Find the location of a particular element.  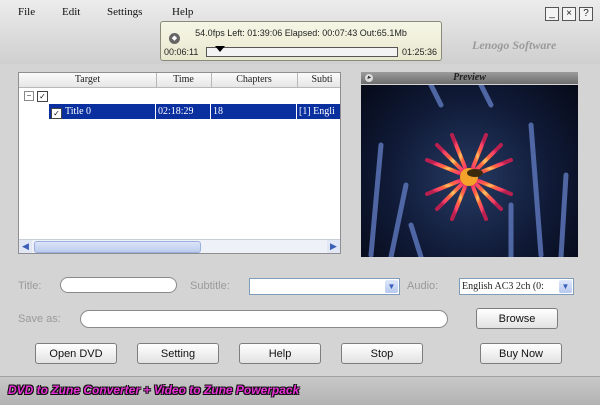

menu-edit: Edit is located at coordinates (71, 12).